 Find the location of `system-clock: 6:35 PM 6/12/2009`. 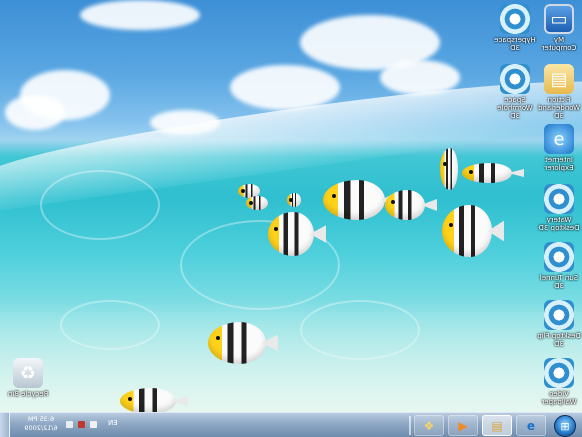

system-clock: 6:35 PM 6/12/2009 is located at coordinates (41, 425).